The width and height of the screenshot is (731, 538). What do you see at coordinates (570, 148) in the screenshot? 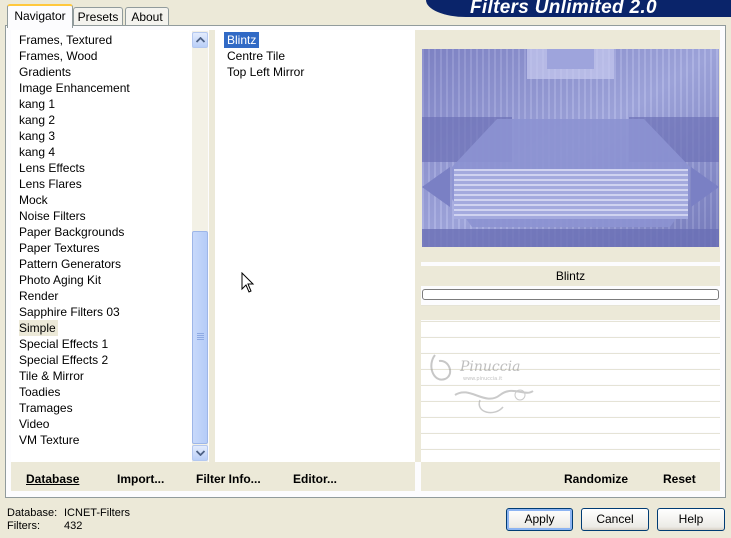
I see `preview-image` at bounding box center [570, 148].